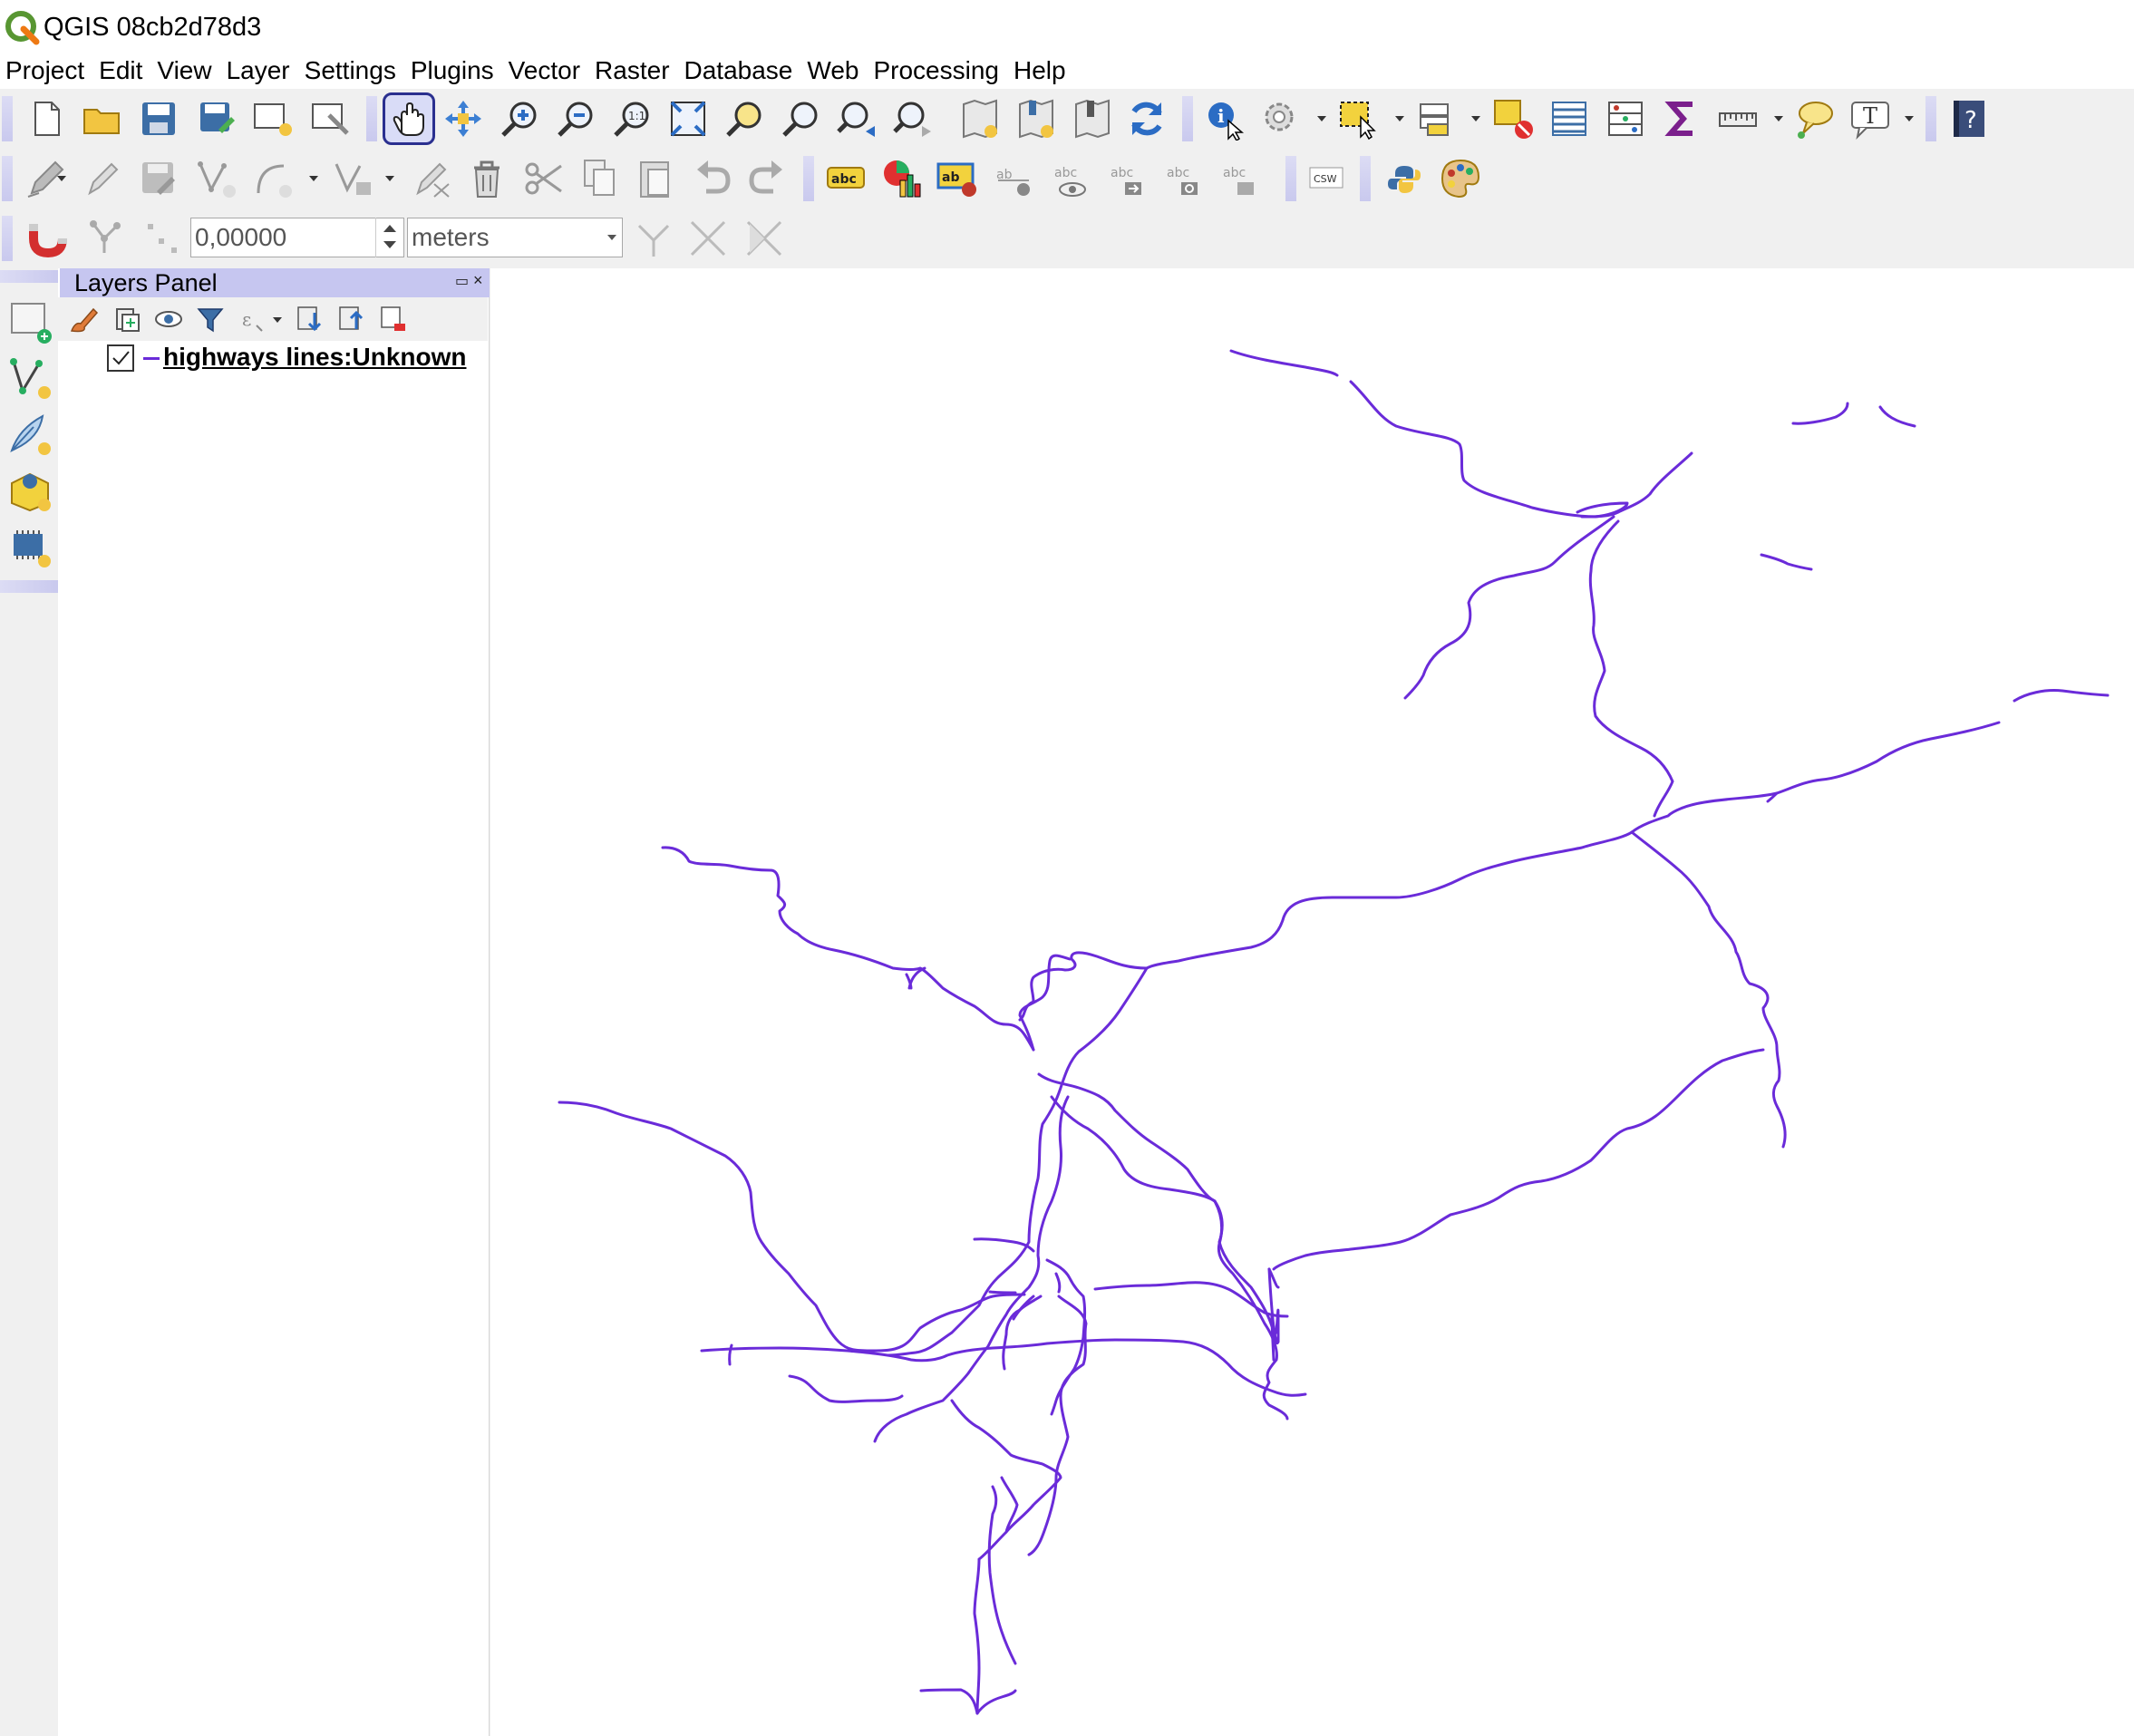 The width and height of the screenshot is (2134, 1736). What do you see at coordinates (1359, 118) in the screenshot?
I see `select-features-button` at bounding box center [1359, 118].